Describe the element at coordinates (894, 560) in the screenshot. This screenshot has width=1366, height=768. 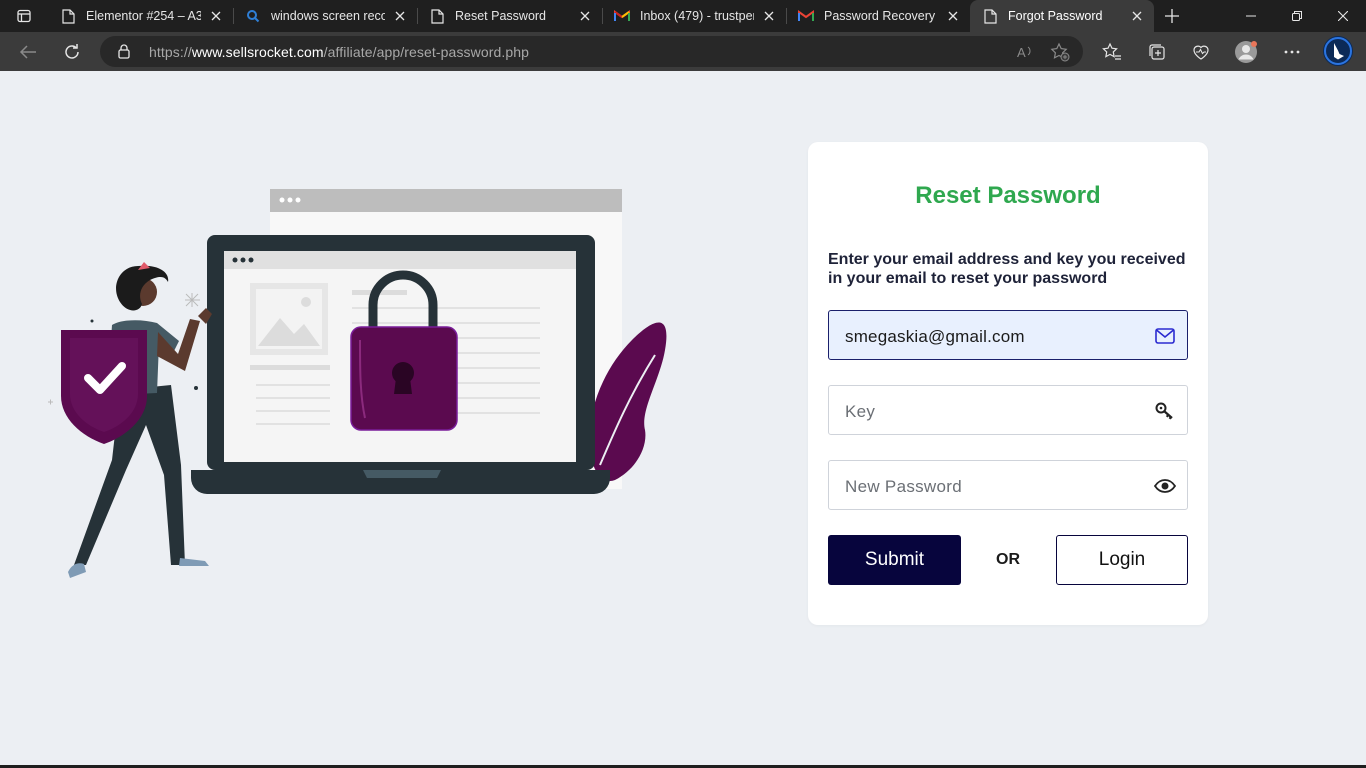
I see `submit-button: Submit` at that location.